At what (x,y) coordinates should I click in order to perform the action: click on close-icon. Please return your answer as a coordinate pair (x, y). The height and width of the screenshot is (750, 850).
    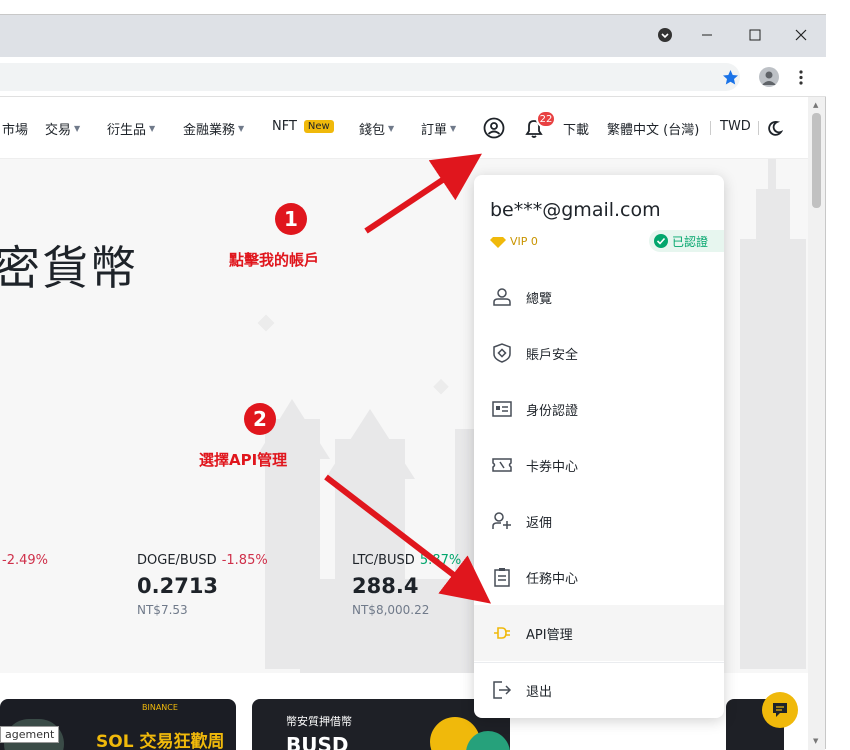
    Looking at the image, I should click on (801, 35).